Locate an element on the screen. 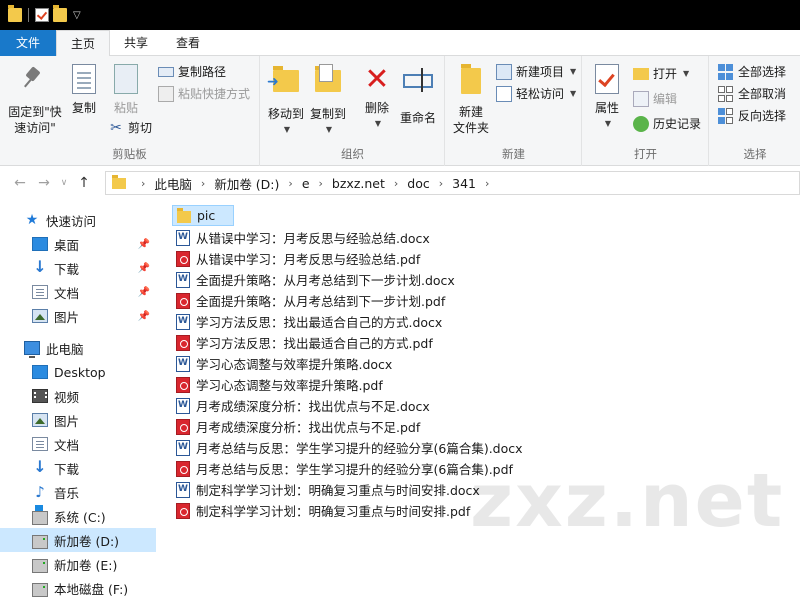 The image size is (800, 600). copy-icon is located at coordinates (84, 79).